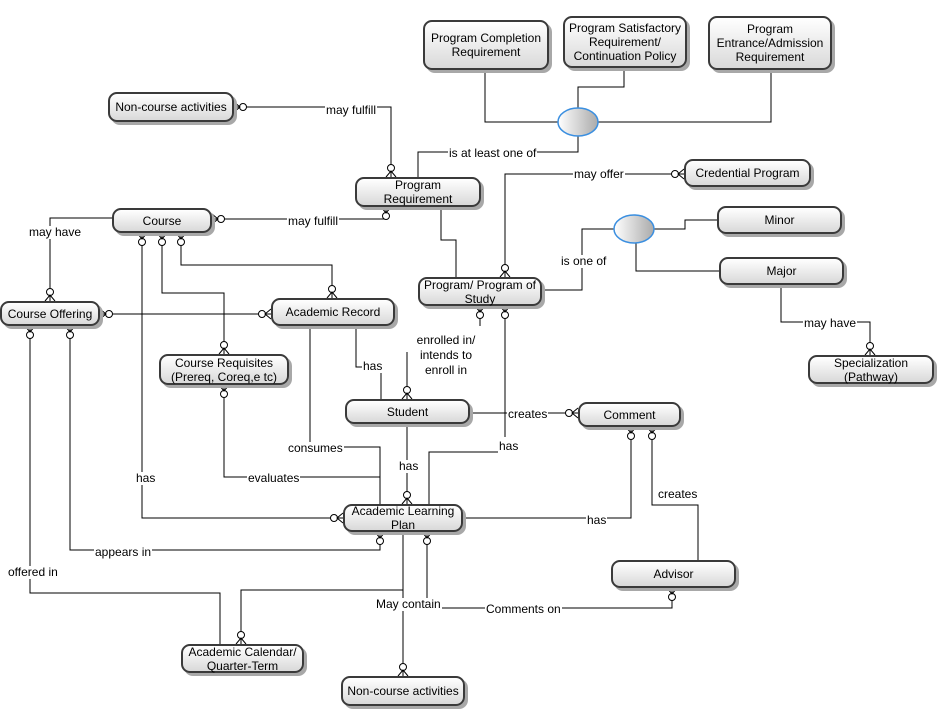 Image resolution: width=941 pixels, height=715 pixels. I want to click on rel-has-record-student: has, so click(373, 366).